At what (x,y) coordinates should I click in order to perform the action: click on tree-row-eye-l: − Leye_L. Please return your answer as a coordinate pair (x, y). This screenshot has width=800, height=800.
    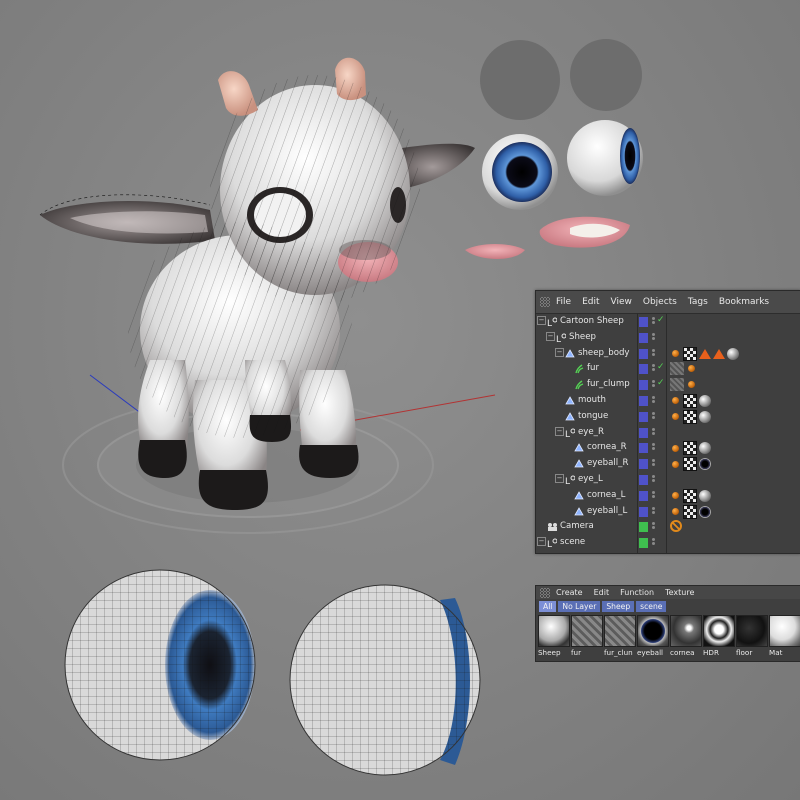
    Looking at the image, I should click on (668, 480).